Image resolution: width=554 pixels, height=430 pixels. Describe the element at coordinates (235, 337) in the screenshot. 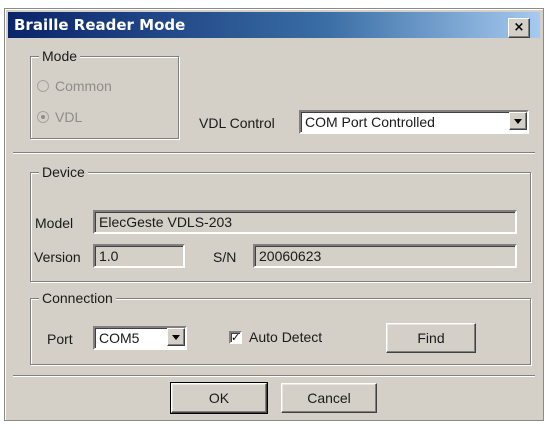

I see `auto-detect-checkbox: ✓` at that location.